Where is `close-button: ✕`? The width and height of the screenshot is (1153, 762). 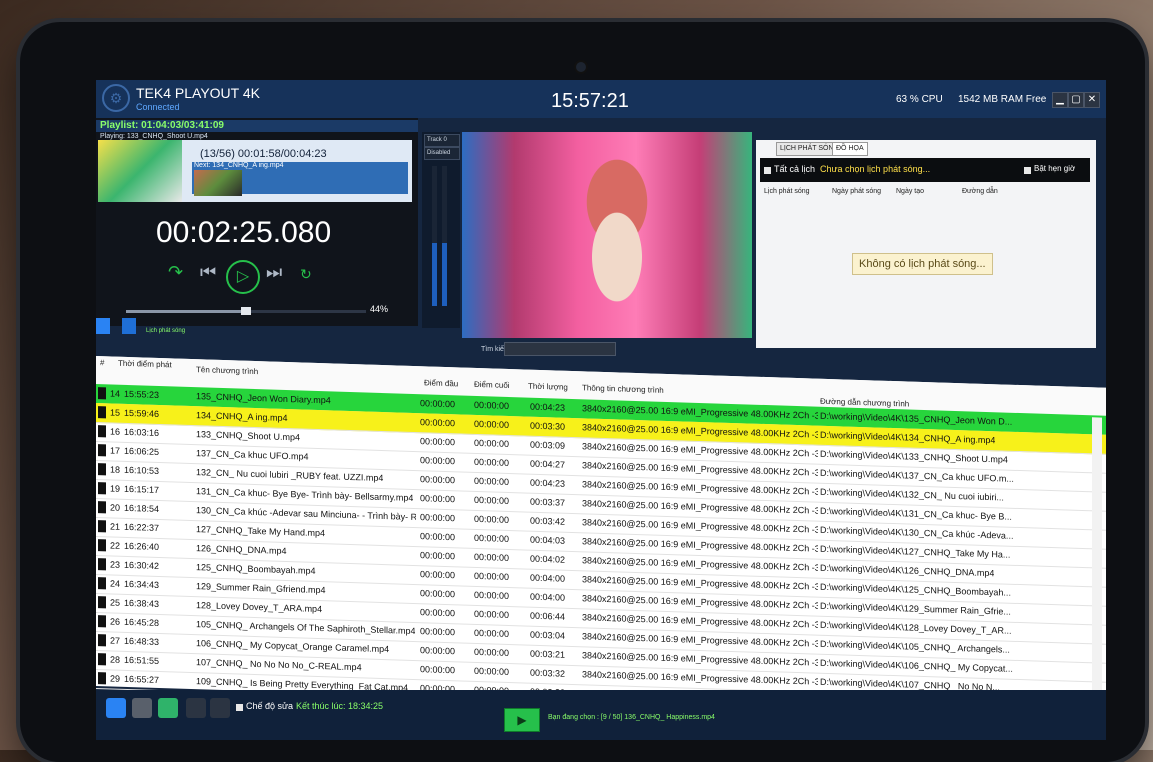
close-button: ✕ is located at coordinates (1092, 100).